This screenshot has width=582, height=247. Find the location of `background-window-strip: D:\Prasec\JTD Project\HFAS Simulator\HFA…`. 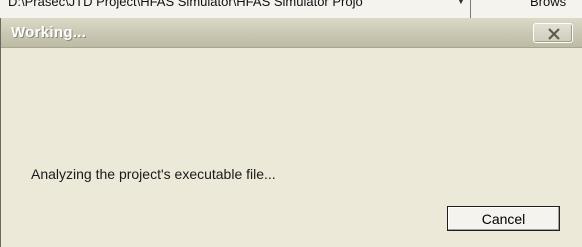

background-window-strip: D:\Prasec\JTD Project\HFAS Simulator\HFA… is located at coordinates (291, 9).